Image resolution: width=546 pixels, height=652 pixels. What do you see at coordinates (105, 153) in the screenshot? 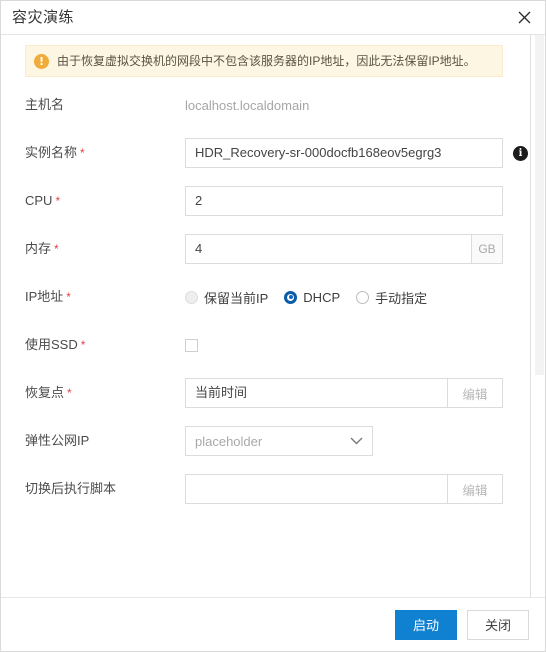
I see `label-instance-name: 实例名称 *` at bounding box center [105, 153].